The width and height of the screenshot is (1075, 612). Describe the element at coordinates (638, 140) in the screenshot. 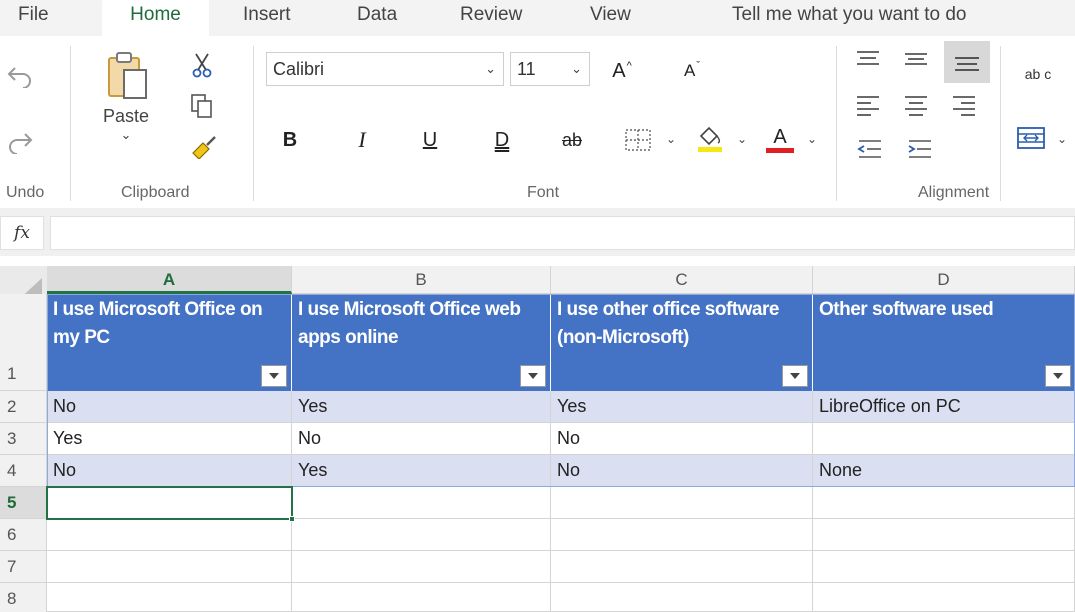

I see `borders-button` at that location.